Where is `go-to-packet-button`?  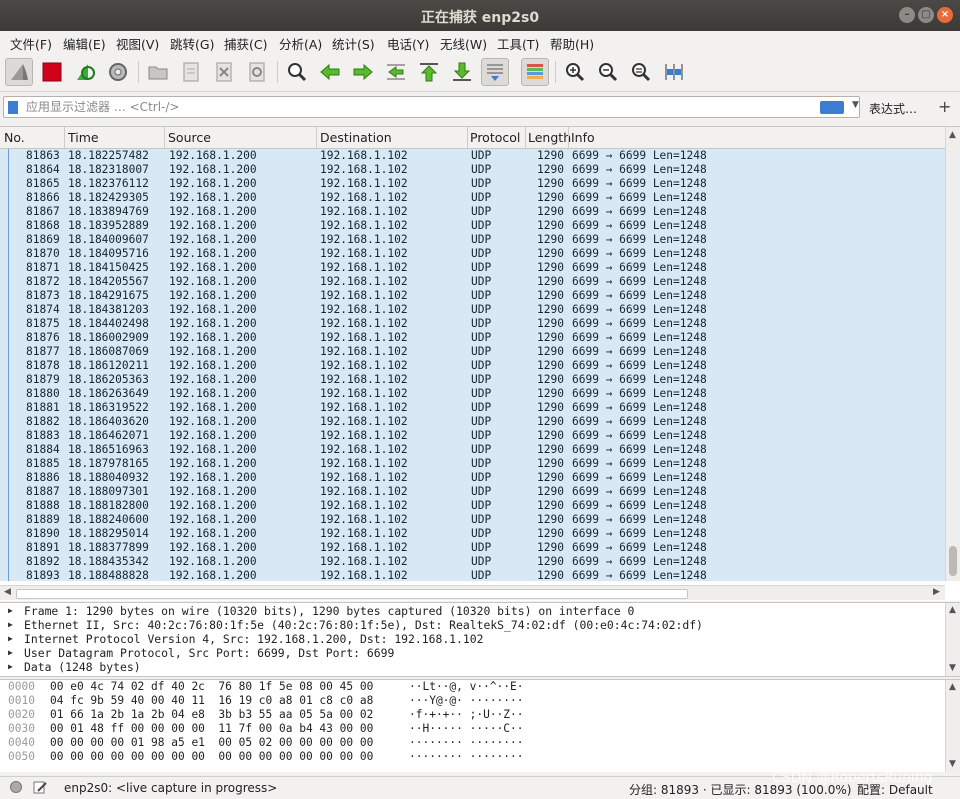
go-to-packet-button is located at coordinates (396, 72).